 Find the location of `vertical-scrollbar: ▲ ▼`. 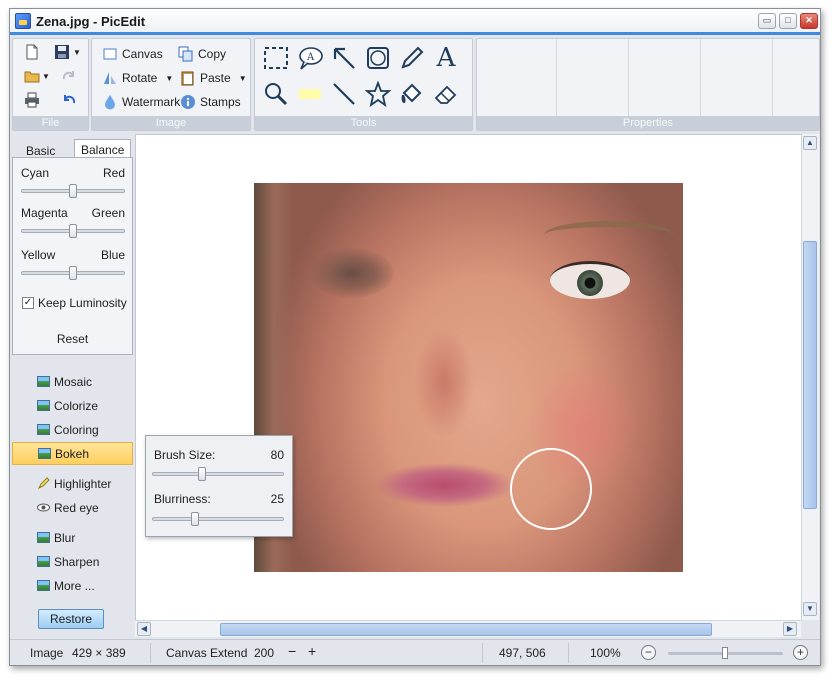

vertical-scrollbar: ▲ ▼ is located at coordinates (810, 377).